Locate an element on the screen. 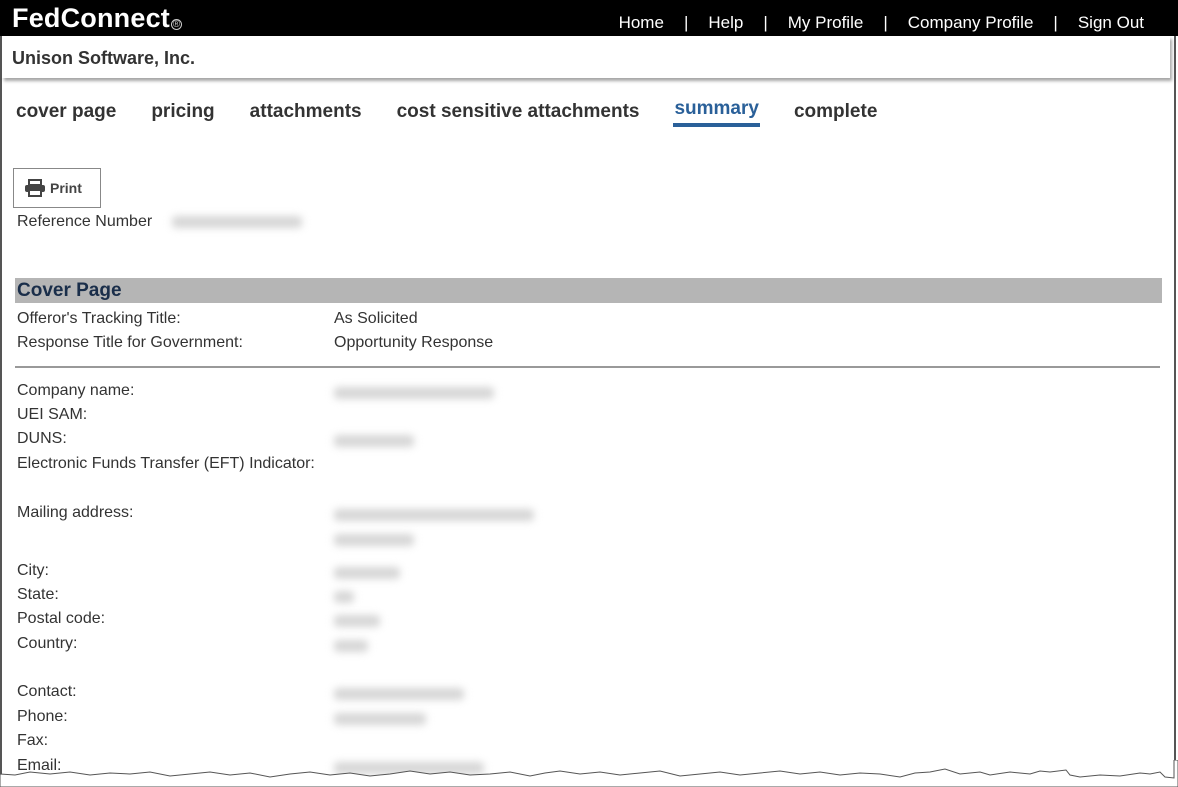  field-label: Company name: is located at coordinates (76, 390).